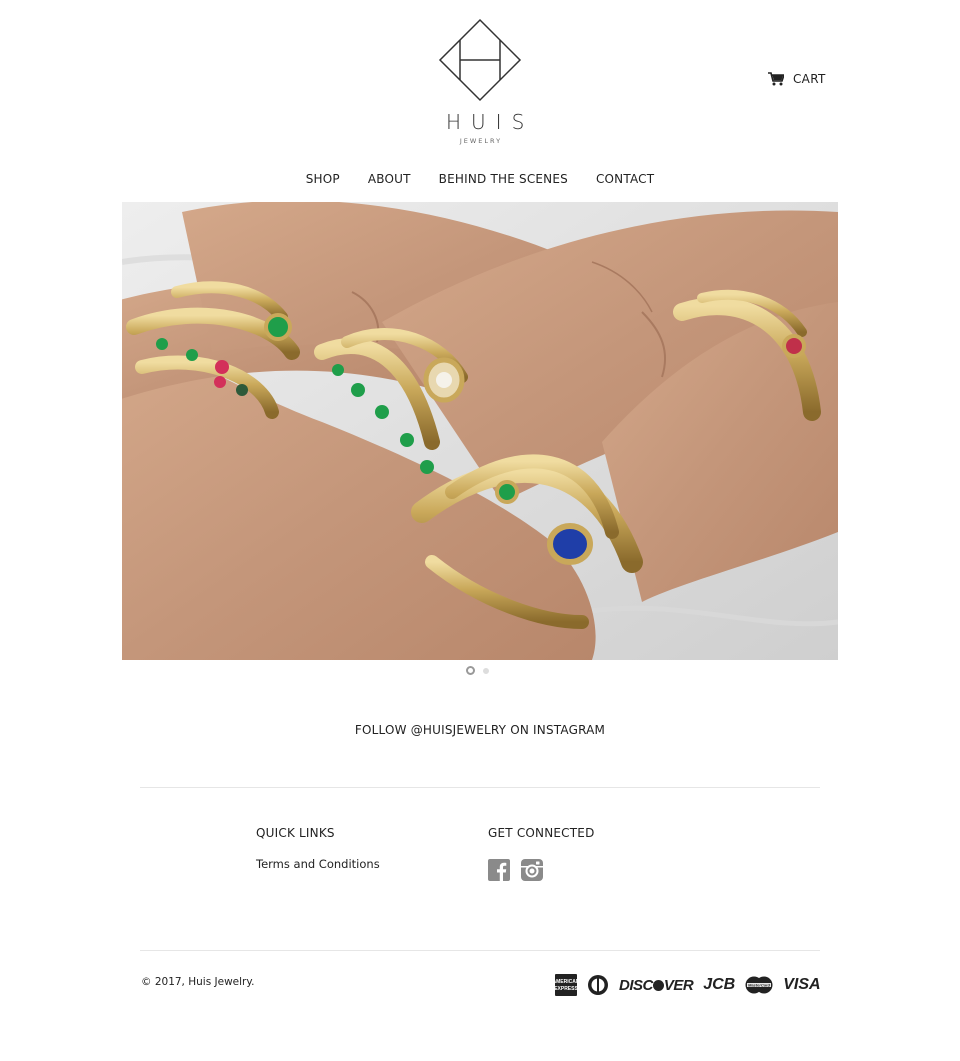 Image resolution: width=960 pixels, height=1061 pixels. Describe the element at coordinates (481, 141) in the screenshot. I see `logo-subtitle: JEWELRY` at that location.